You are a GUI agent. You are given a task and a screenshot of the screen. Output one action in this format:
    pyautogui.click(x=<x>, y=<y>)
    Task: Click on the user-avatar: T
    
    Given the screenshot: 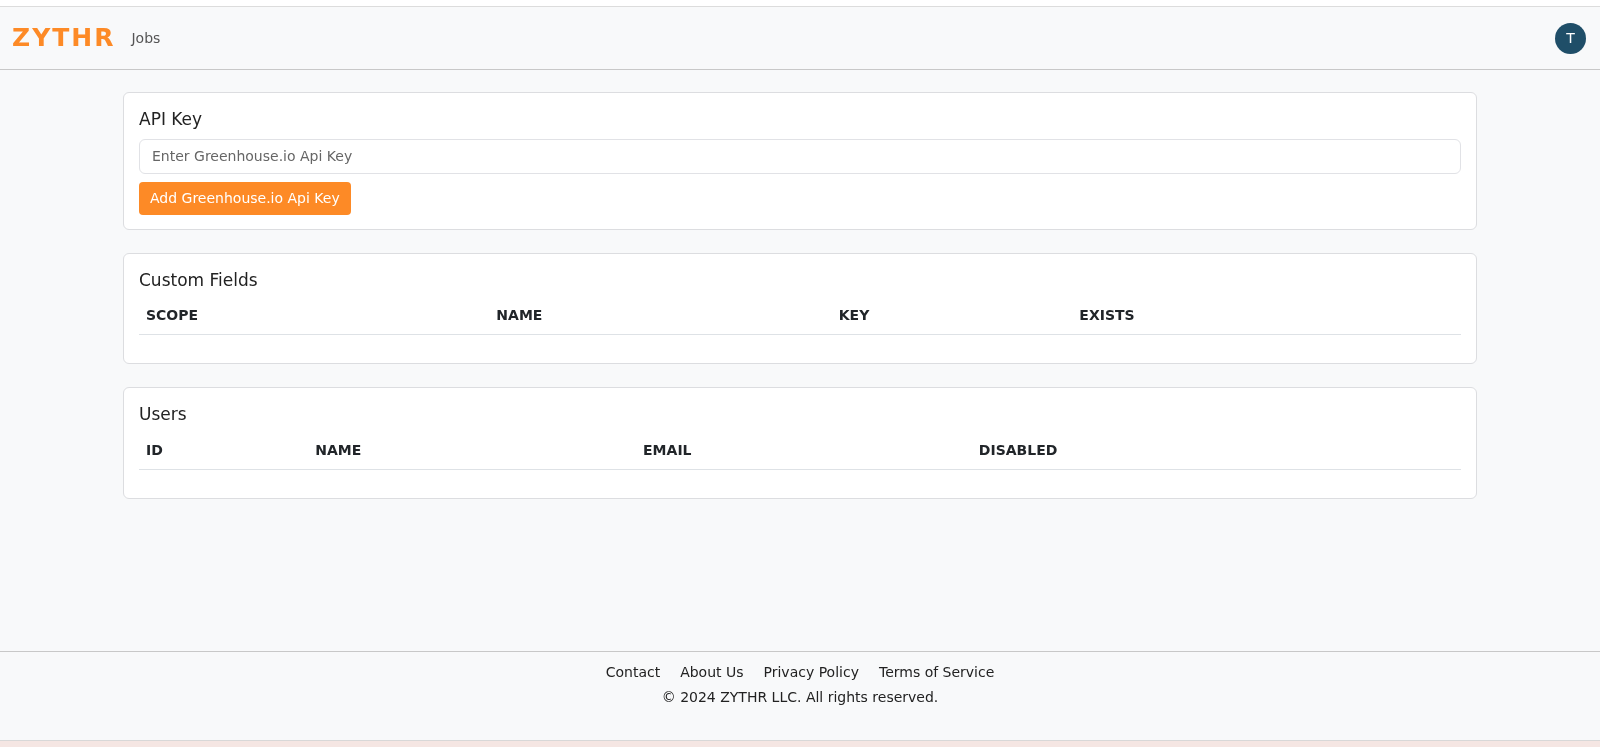 What is the action you would take?
    pyautogui.click(x=1570, y=38)
    